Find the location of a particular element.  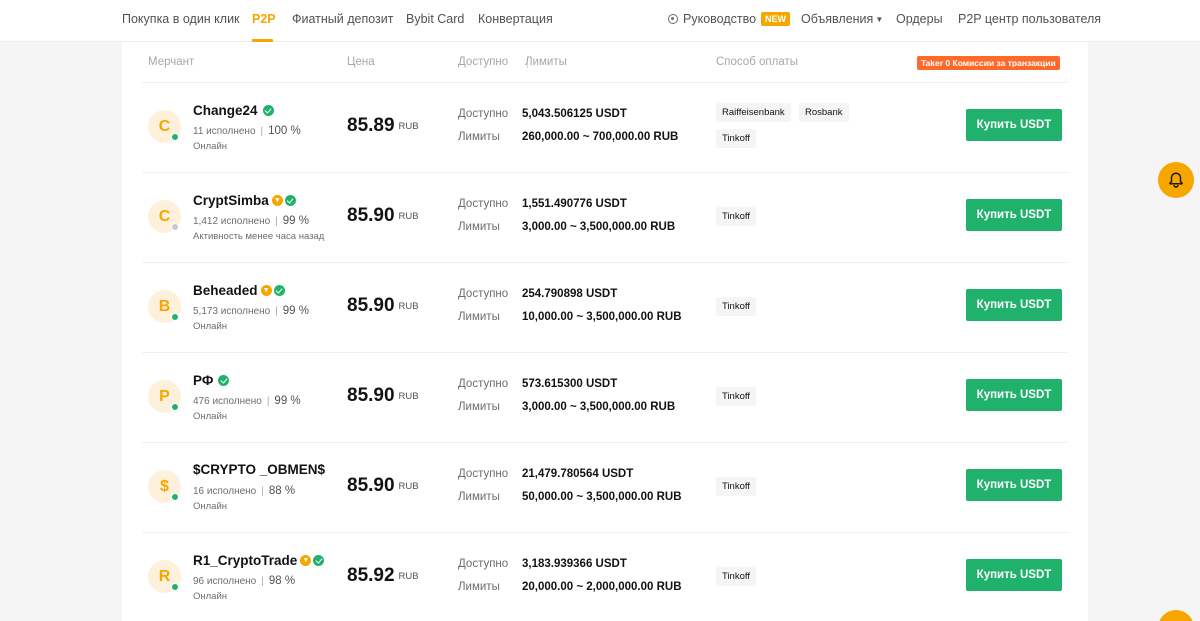

merchant-name-wrap: Change24 is located at coordinates (233, 110).